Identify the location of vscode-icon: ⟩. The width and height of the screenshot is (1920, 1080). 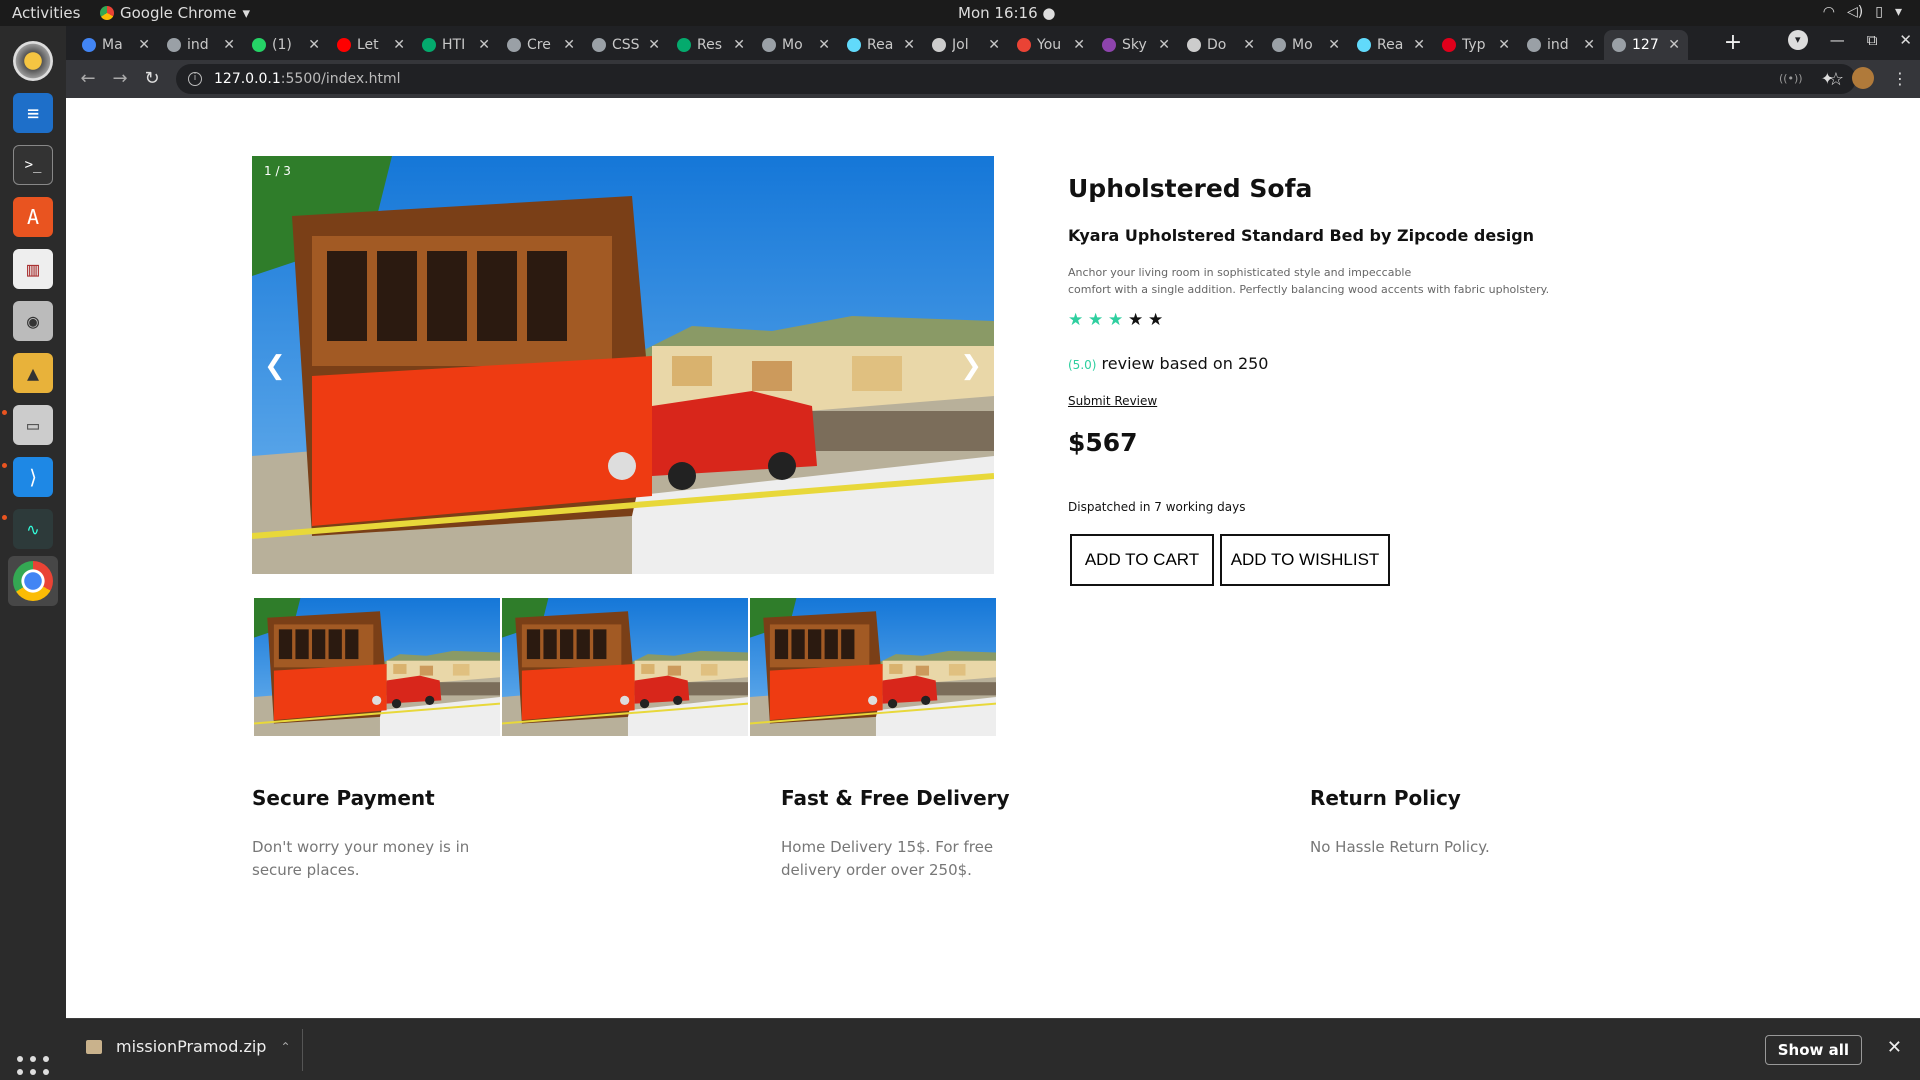
(33, 477).